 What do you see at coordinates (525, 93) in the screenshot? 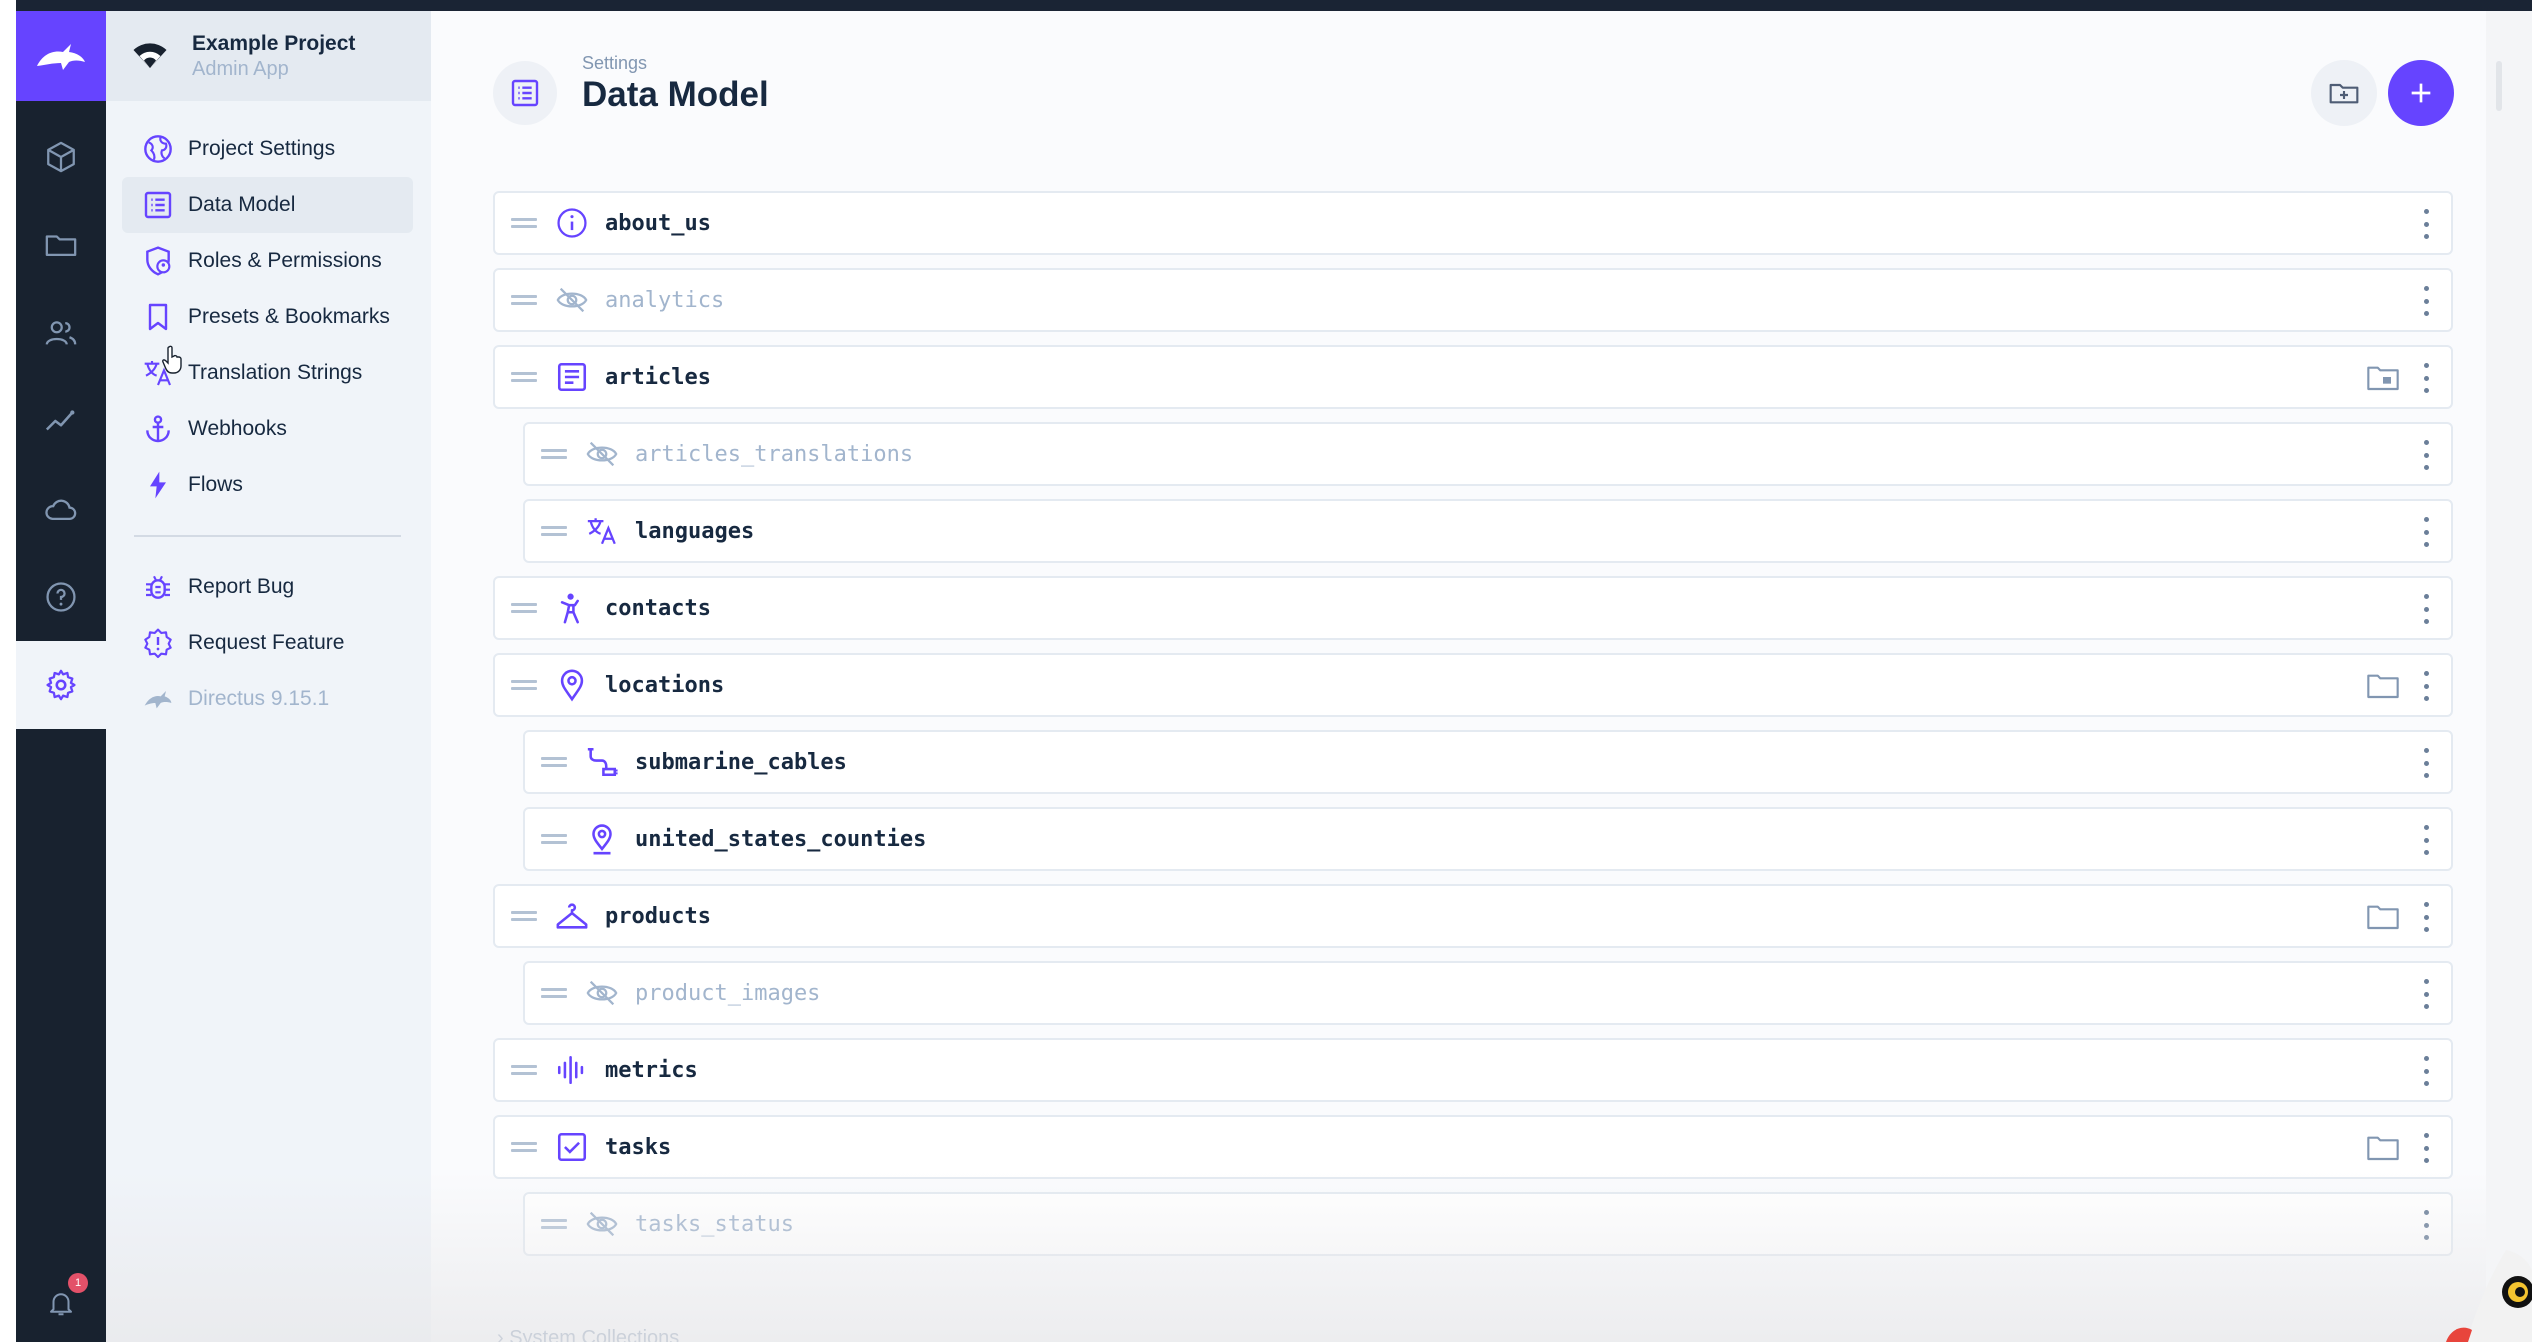
I see `list-alt-icon` at bounding box center [525, 93].